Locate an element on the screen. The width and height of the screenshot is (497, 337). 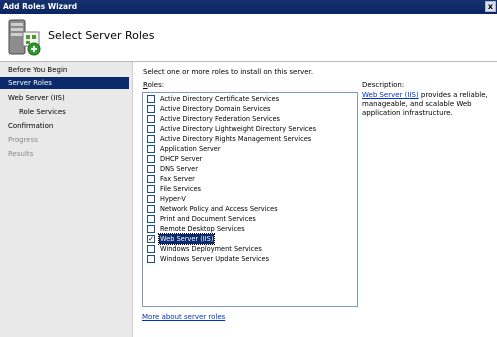
role-label: DNS Server is located at coordinates (179, 169).